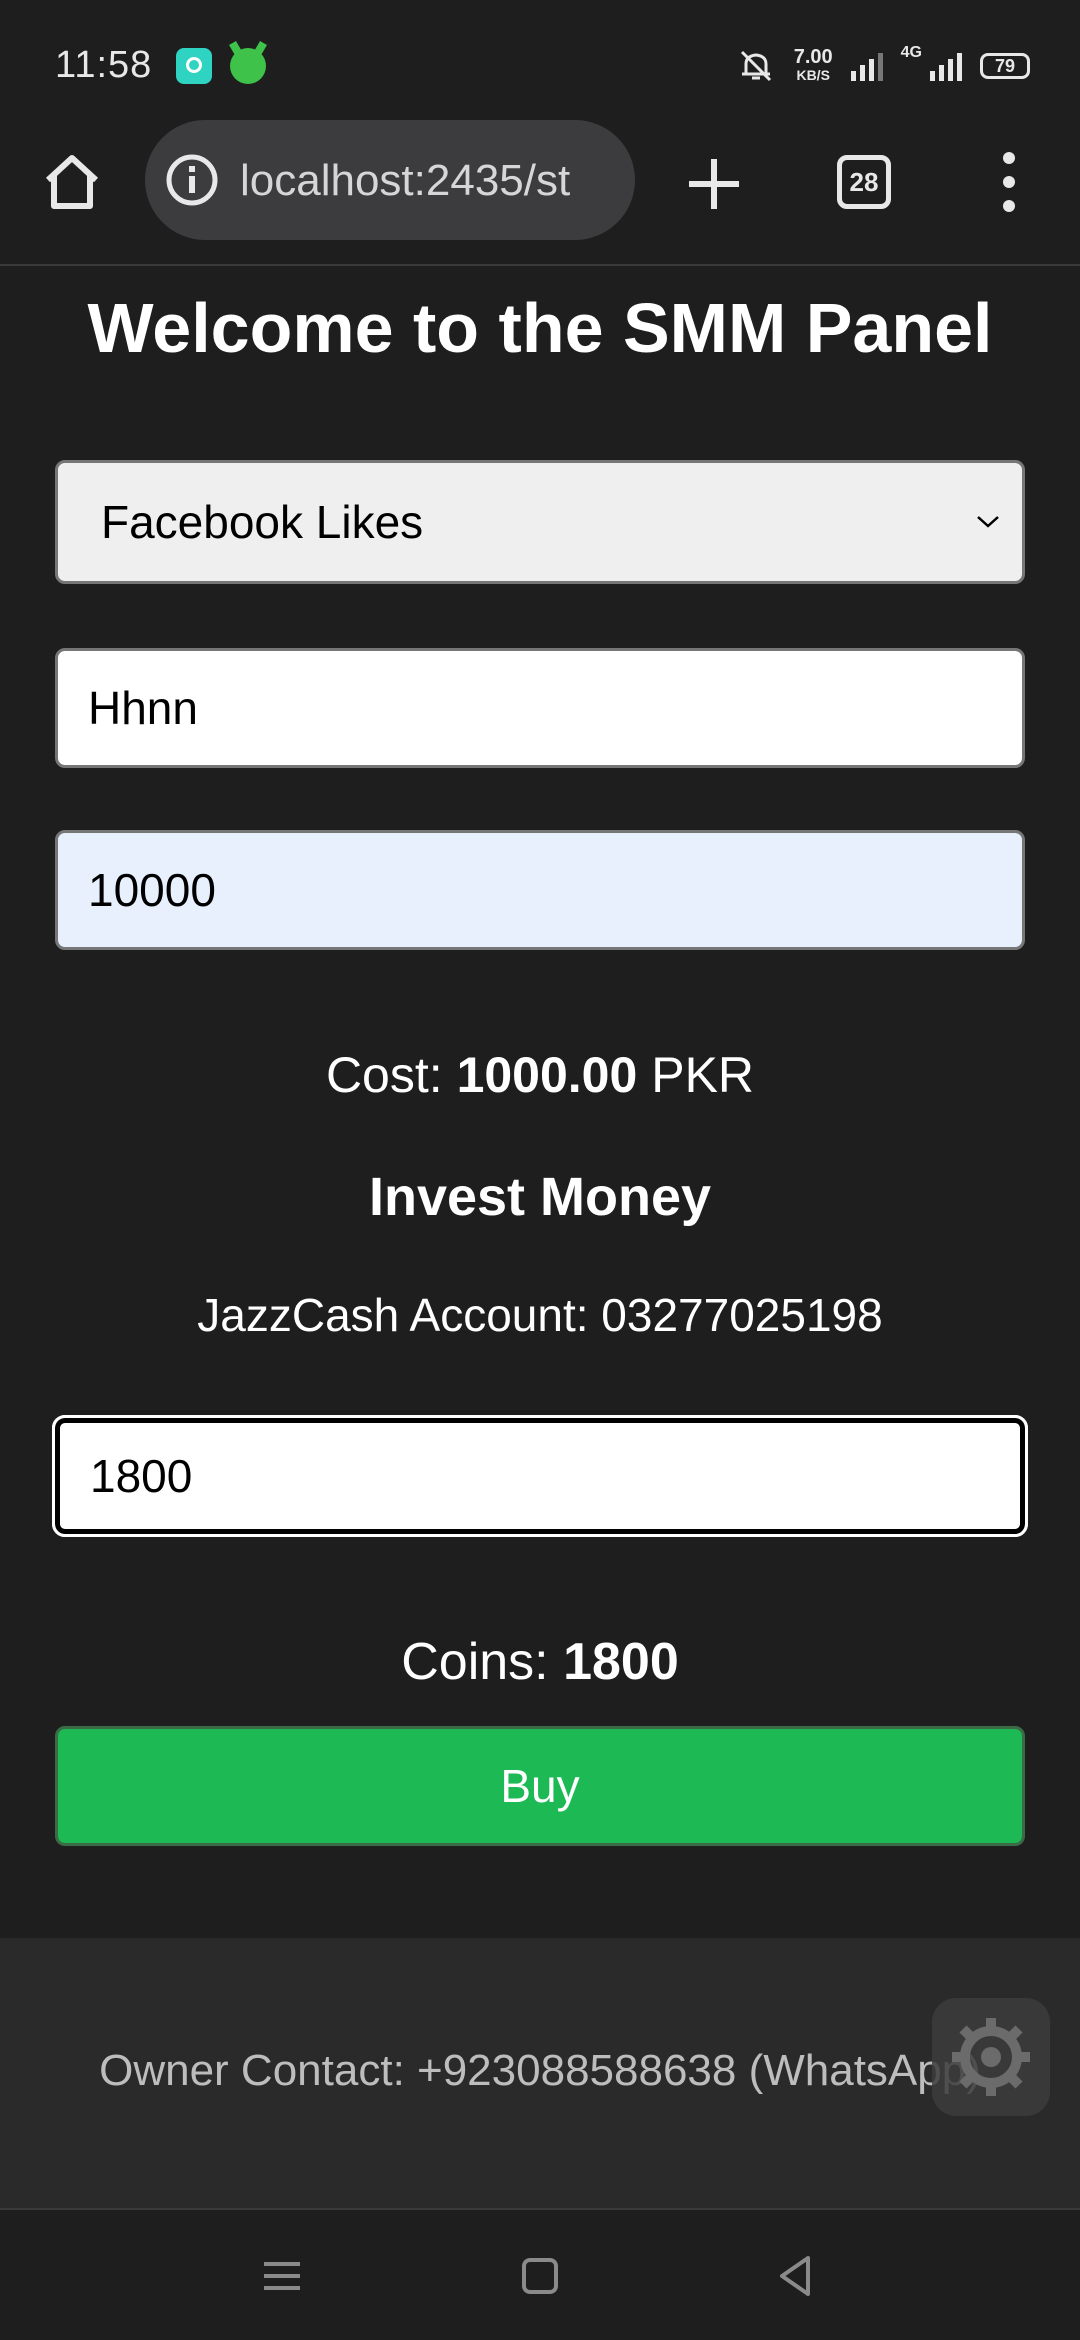 The image size is (1080, 2340). What do you see at coordinates (540, 522) in the screenshot?
I see `service-select: Facebook Likes` at bounding box center [540, 522].